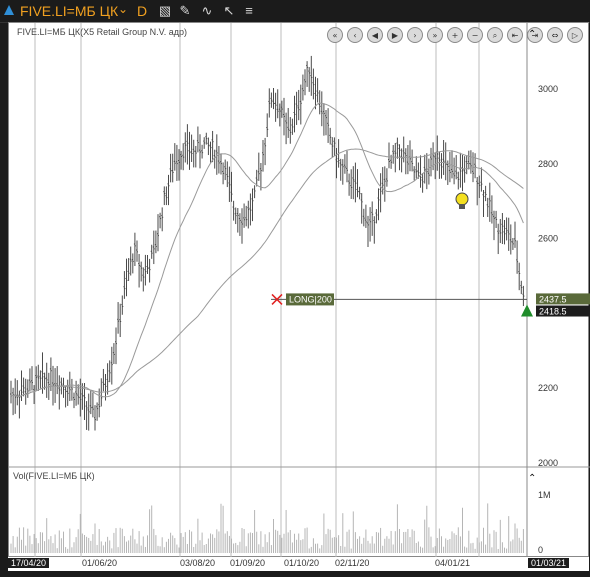 The width and height of the screenshot is (590, 577). I want to click on price-flag-upper: 2437.5, so click(553, 299).